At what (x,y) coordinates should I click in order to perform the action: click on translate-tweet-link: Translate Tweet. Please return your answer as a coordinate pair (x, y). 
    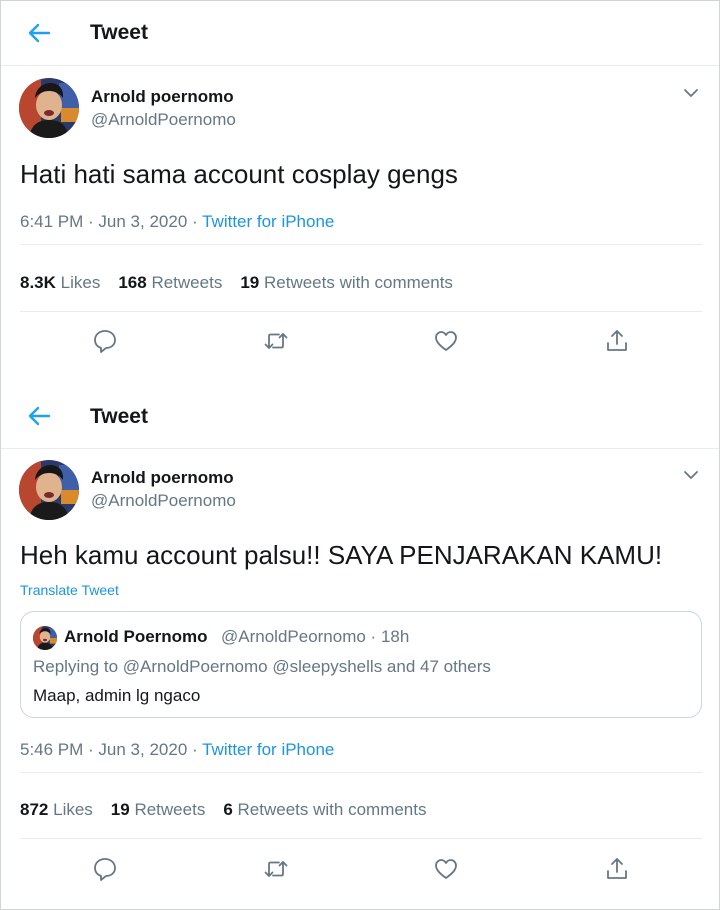
    Looking at the image, I should click on (69, 590).